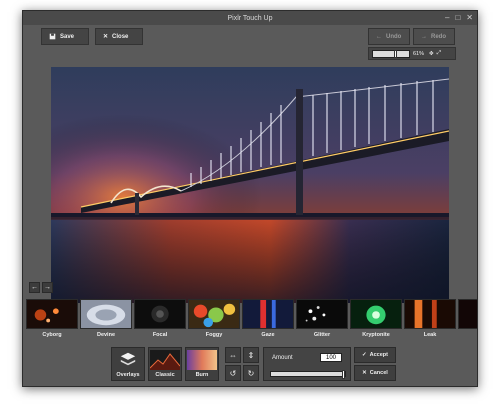 The width and height of the screenshot is (500, 417). I want to click on classic-button: Classic, so click(165, 364).